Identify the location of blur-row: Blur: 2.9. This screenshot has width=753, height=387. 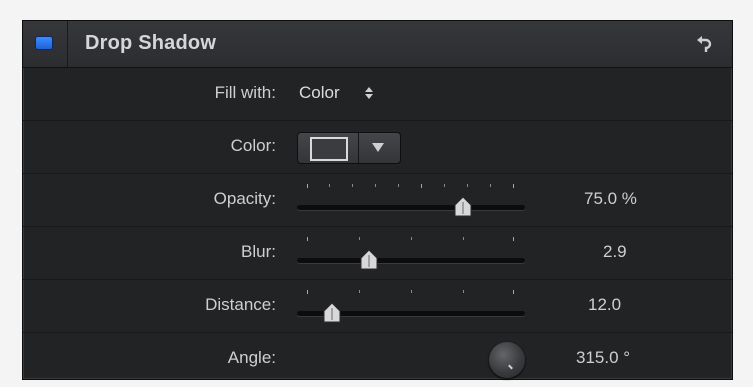
(377, 253).